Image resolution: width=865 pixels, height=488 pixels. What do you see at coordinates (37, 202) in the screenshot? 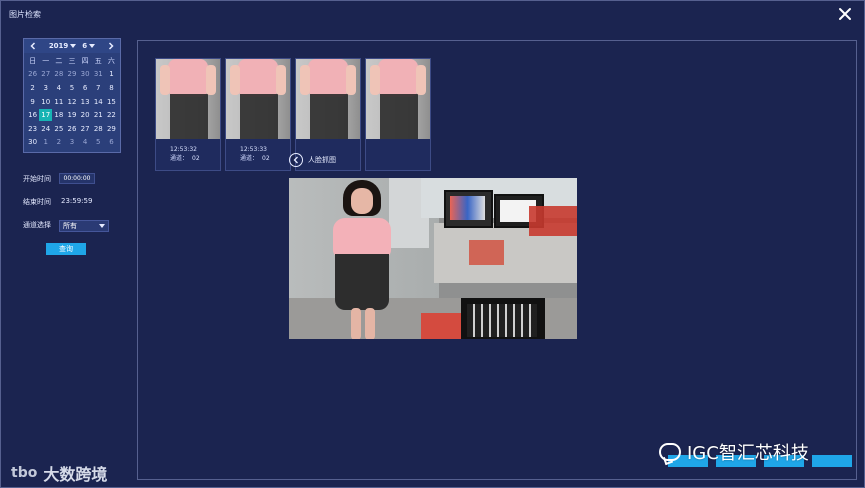
I see `end-time-label: 结束时间` at bounding box center [37, 202].